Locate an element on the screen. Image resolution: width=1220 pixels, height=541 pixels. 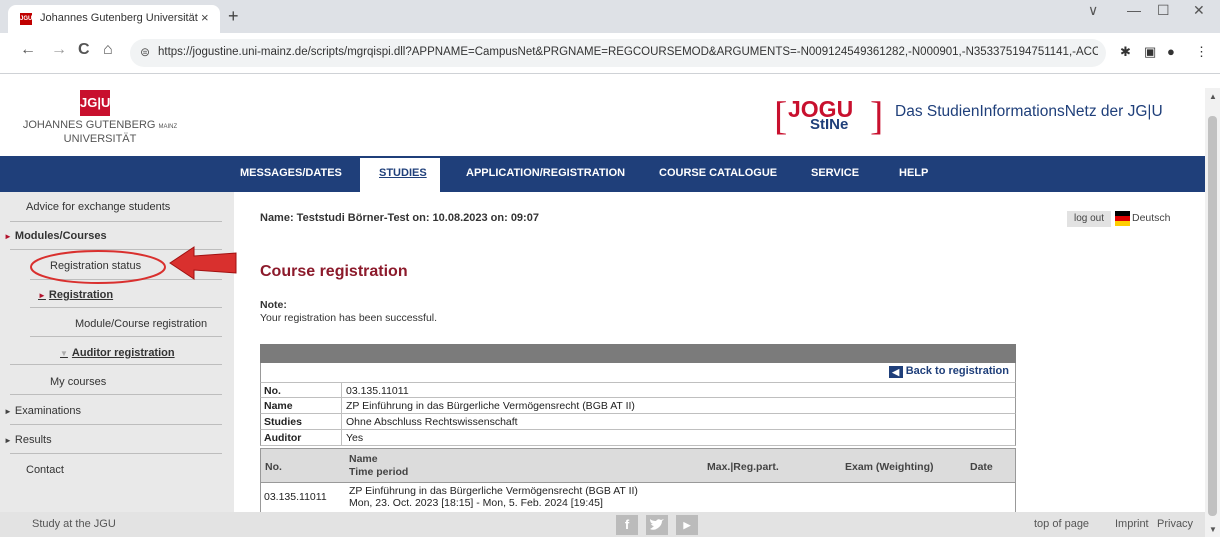
university-name: JOHANNES GUTENBERG MAINZ UNIVERSITÄT is located at coordinates (100, 132).